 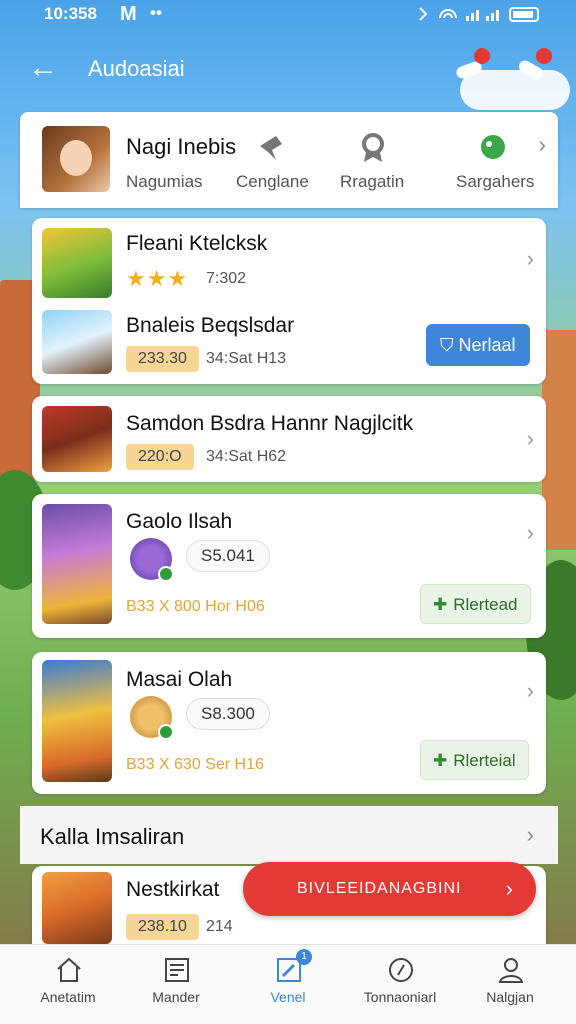 I want to click on add-button: ✚ Rlerteial, so click(x=474, y=760).